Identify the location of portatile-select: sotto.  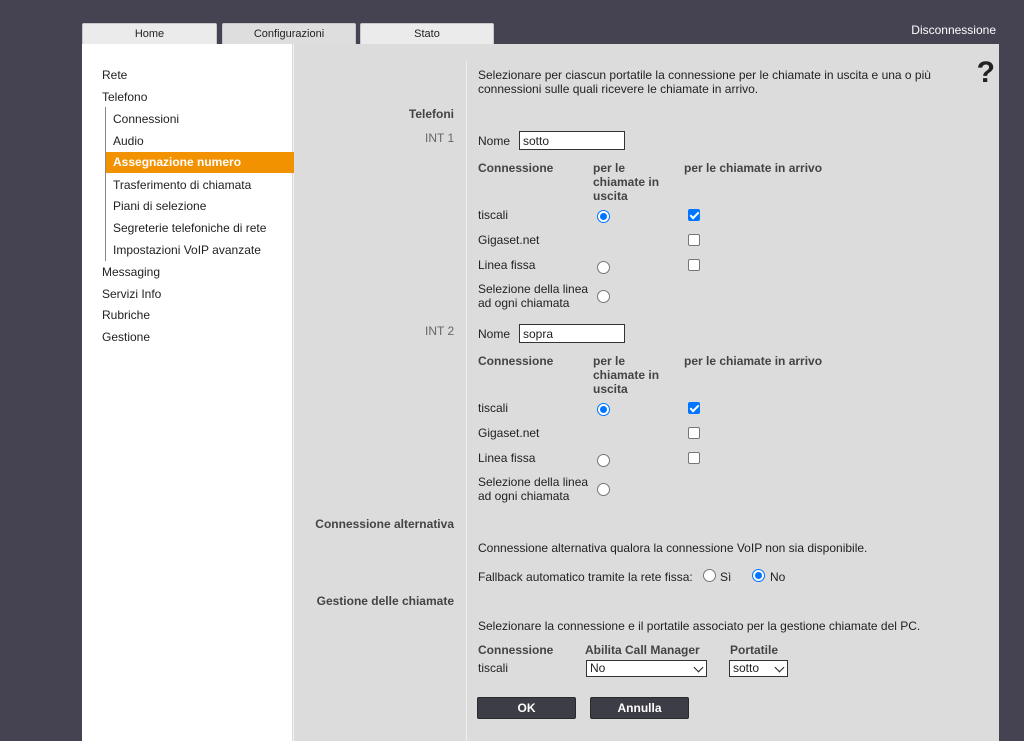
(758, 668).